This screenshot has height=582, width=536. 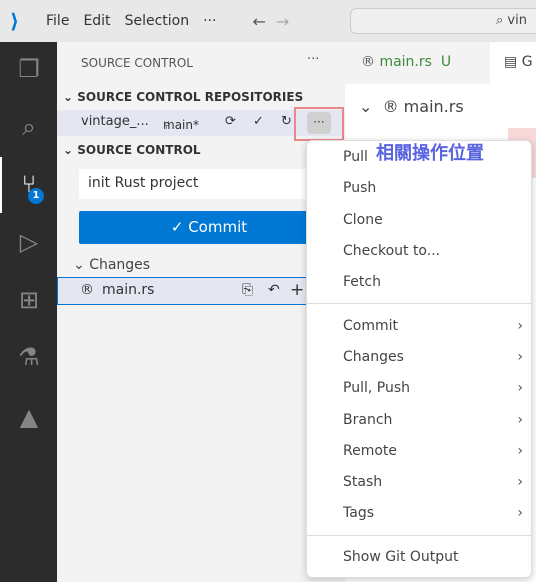 I want to click on sidebar-more-button: ···, so click(x=313, y=59).